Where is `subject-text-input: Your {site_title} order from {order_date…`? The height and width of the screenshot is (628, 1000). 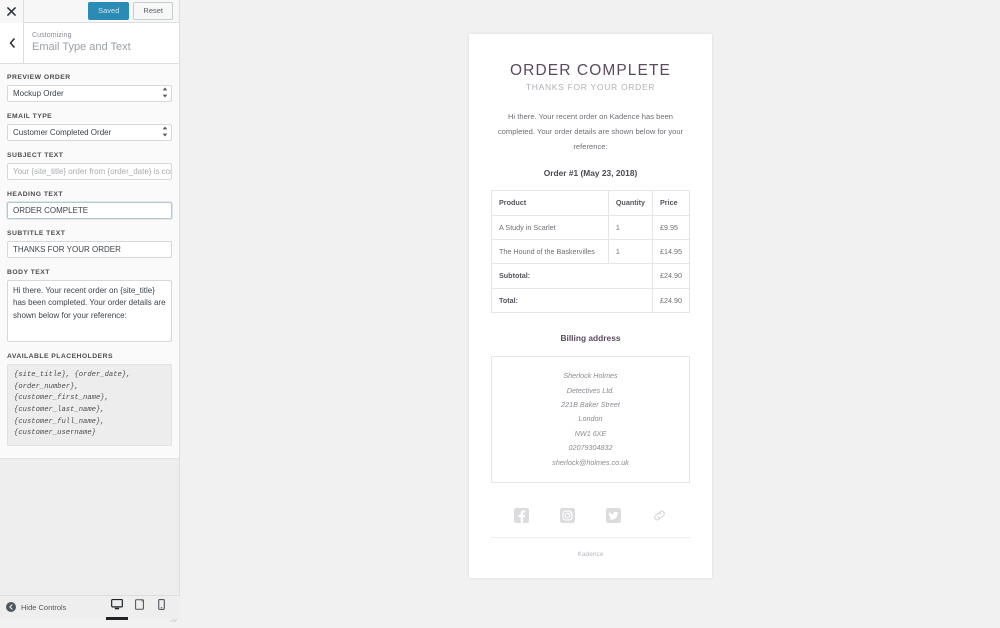
subject-text-input: Your {site_title} order from {order_date… is located at coordinates (89, 171).